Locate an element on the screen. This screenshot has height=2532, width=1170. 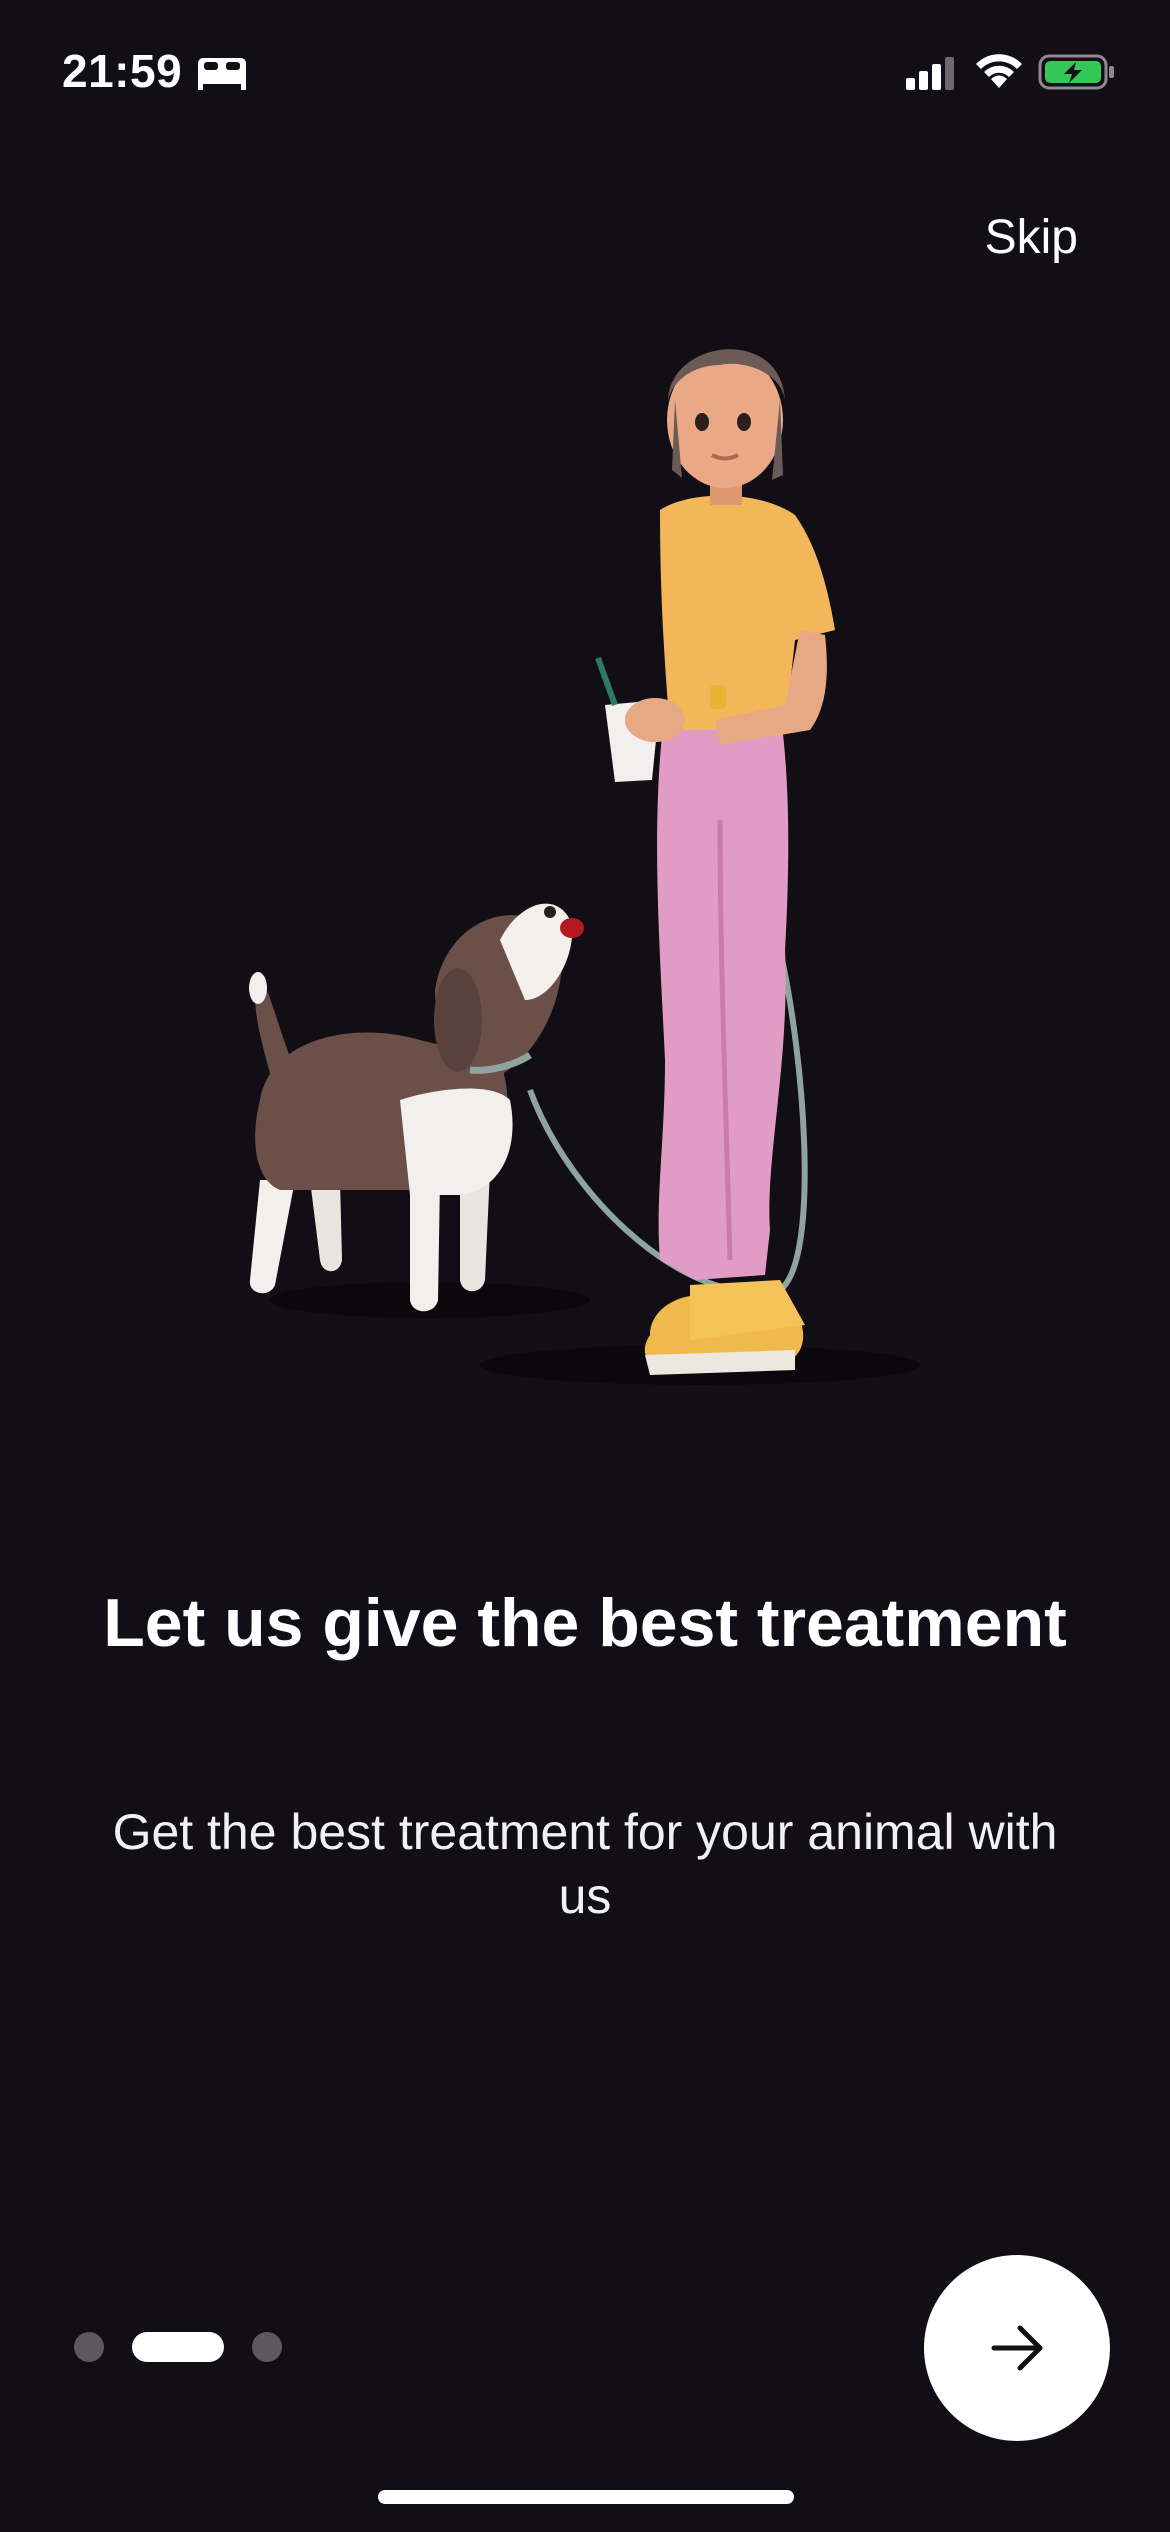
next-button is located at coordinates (1017, 2348).